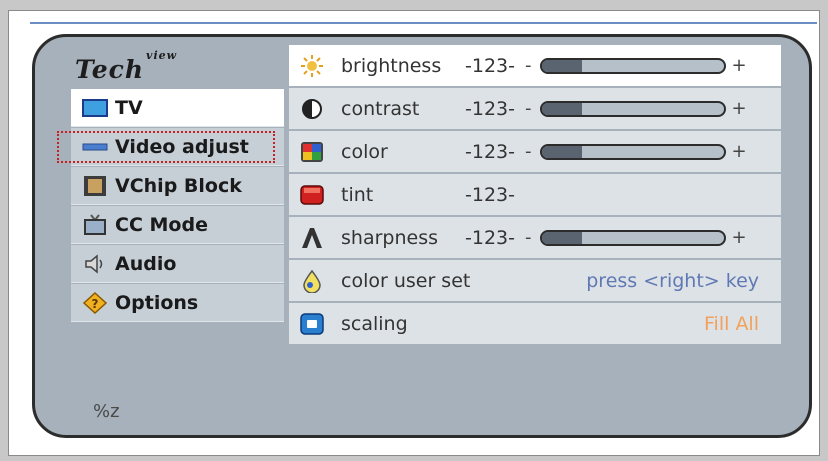 This screenshot has height=461, width=828. I want to click on vchip-icon, so click(95, 185).